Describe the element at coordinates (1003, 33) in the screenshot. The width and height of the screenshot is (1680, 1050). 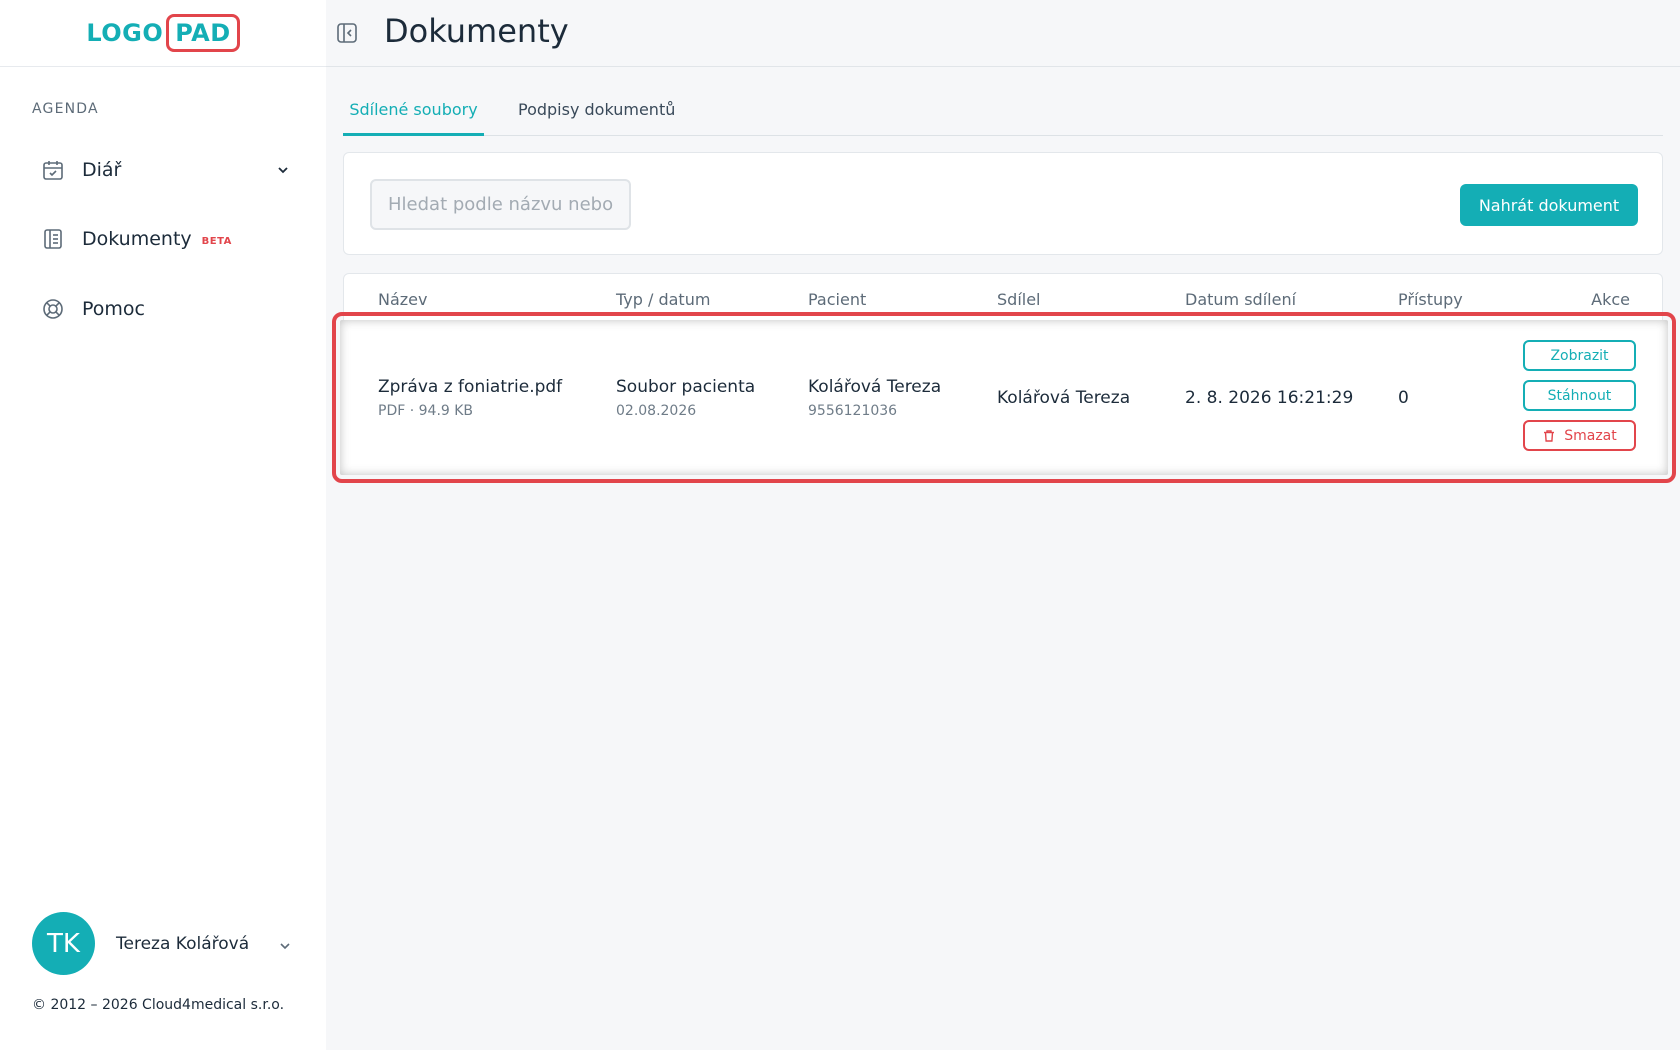
I see `topbar: Dokumenty` at that location.